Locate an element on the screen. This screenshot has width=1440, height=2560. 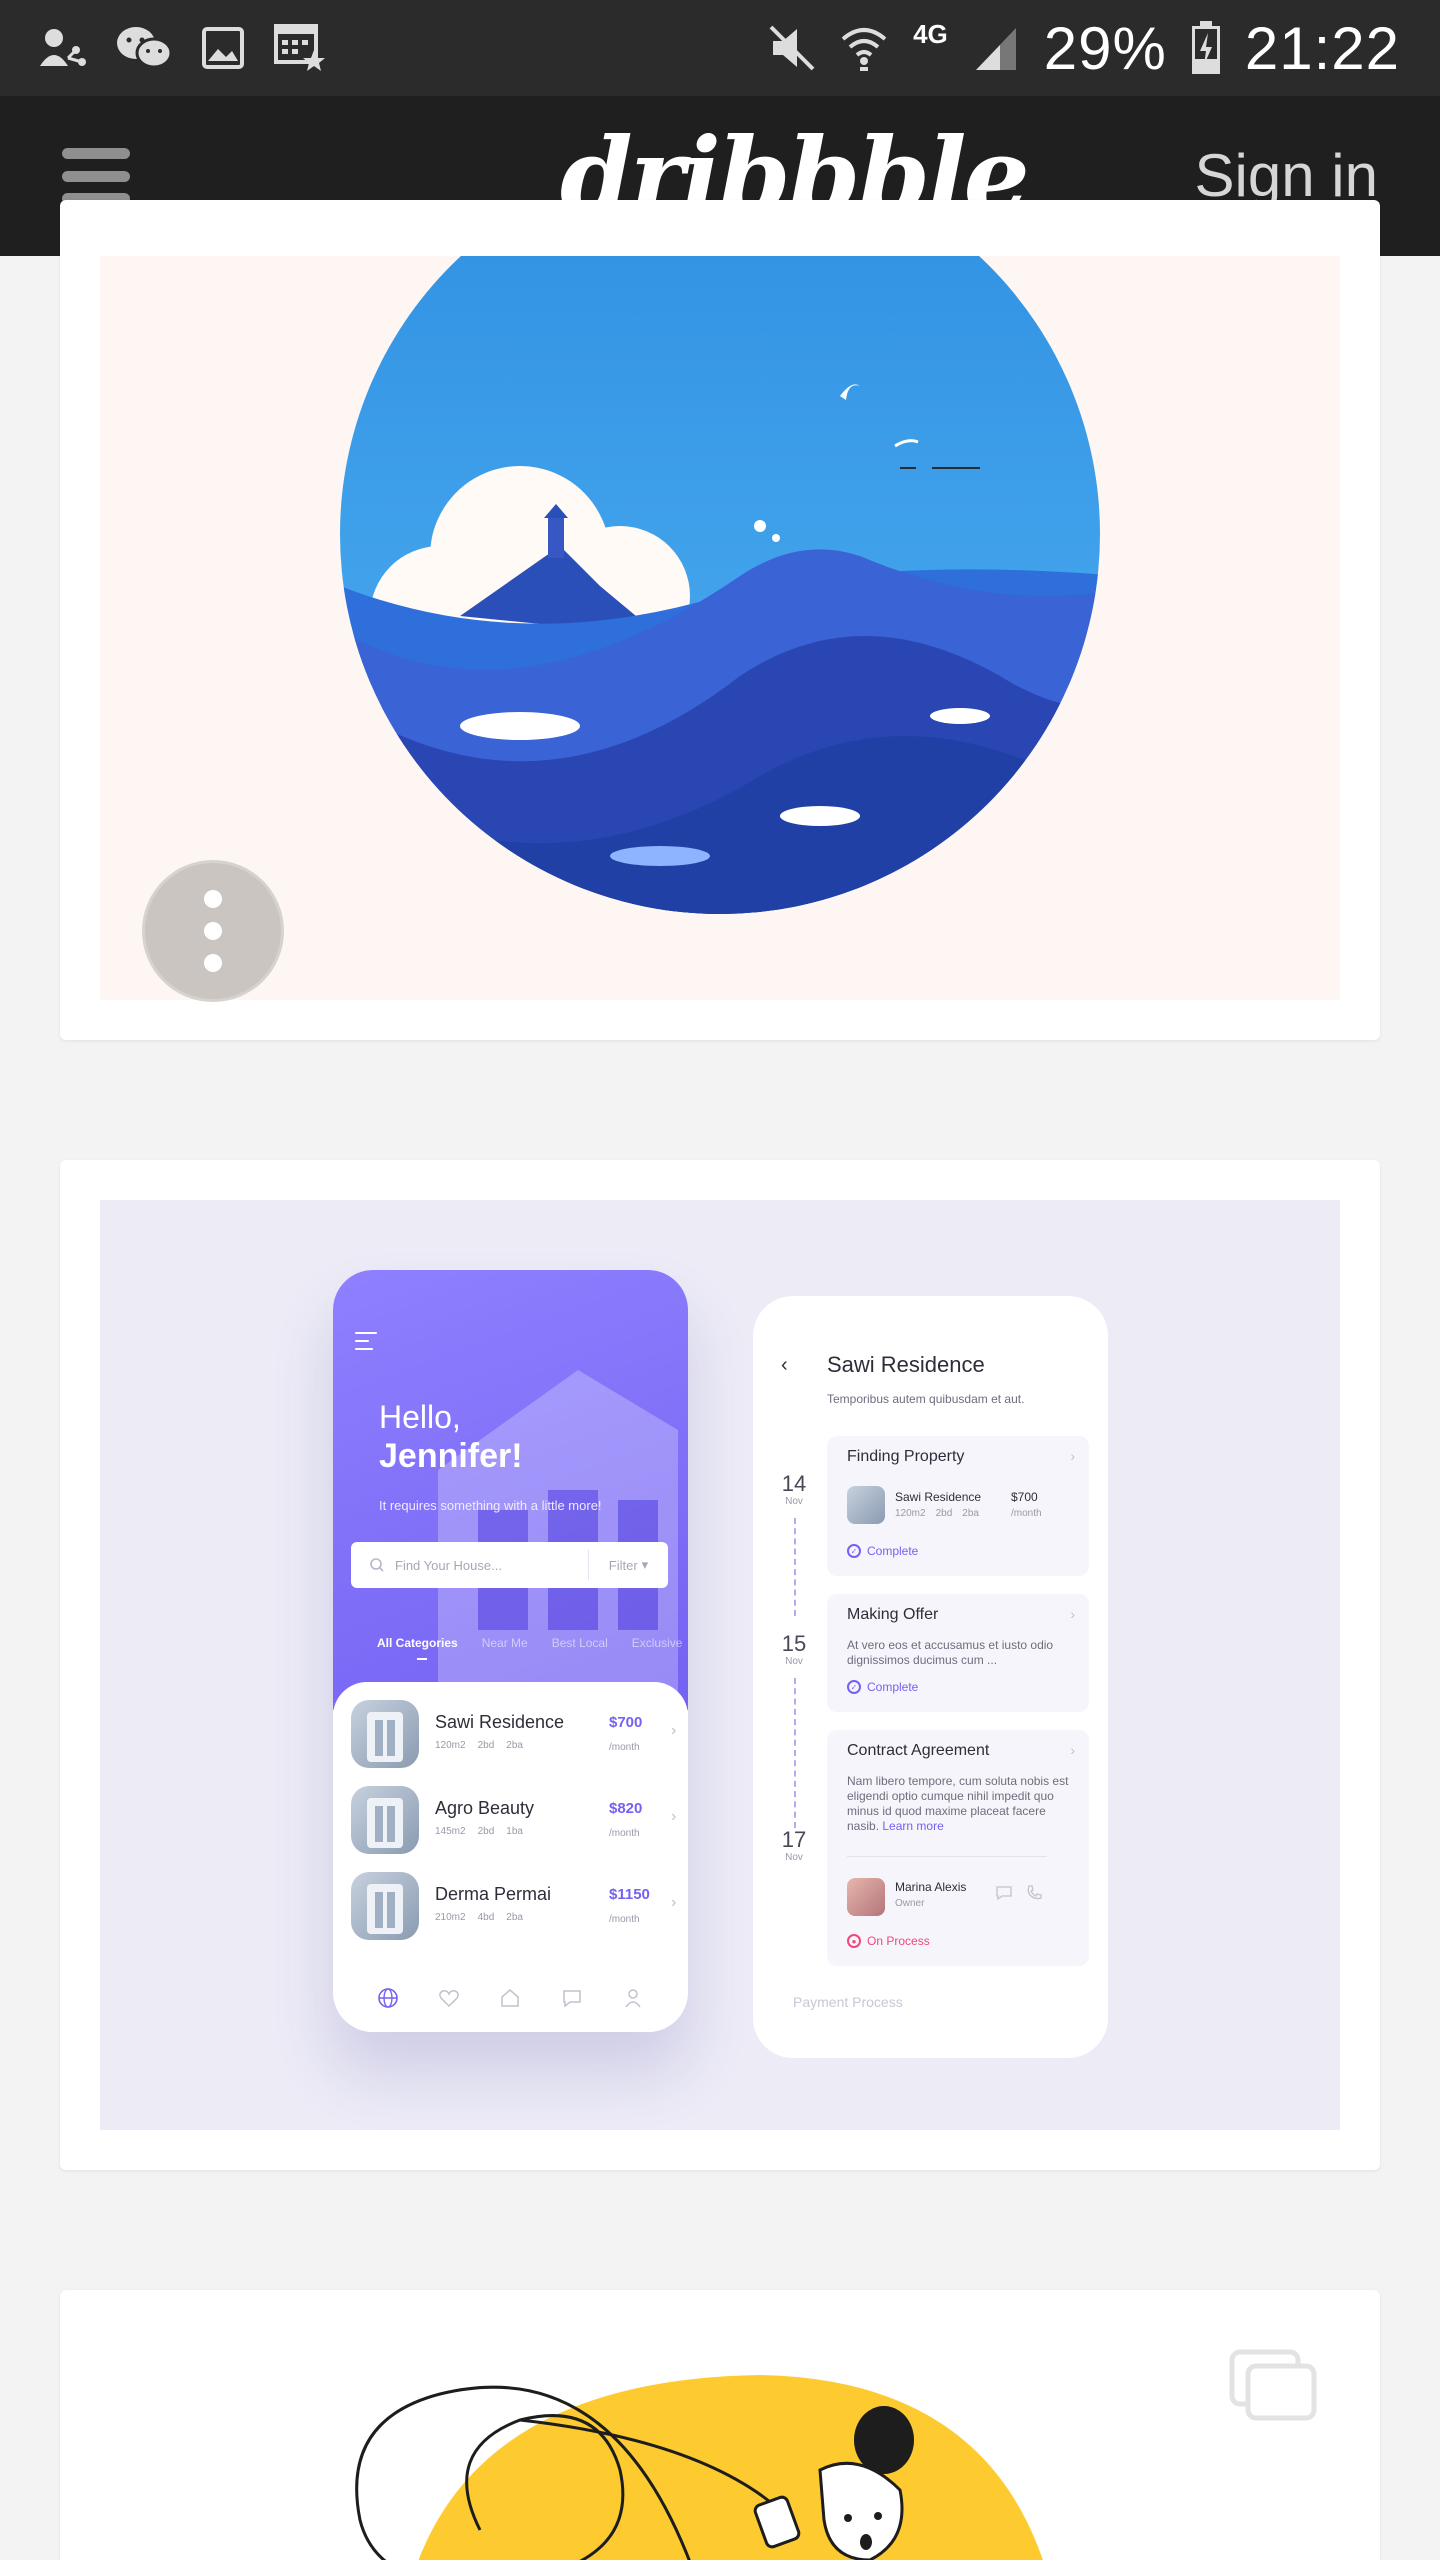
caret-down-icon: ▾ is located at coordinates (645, 1564).